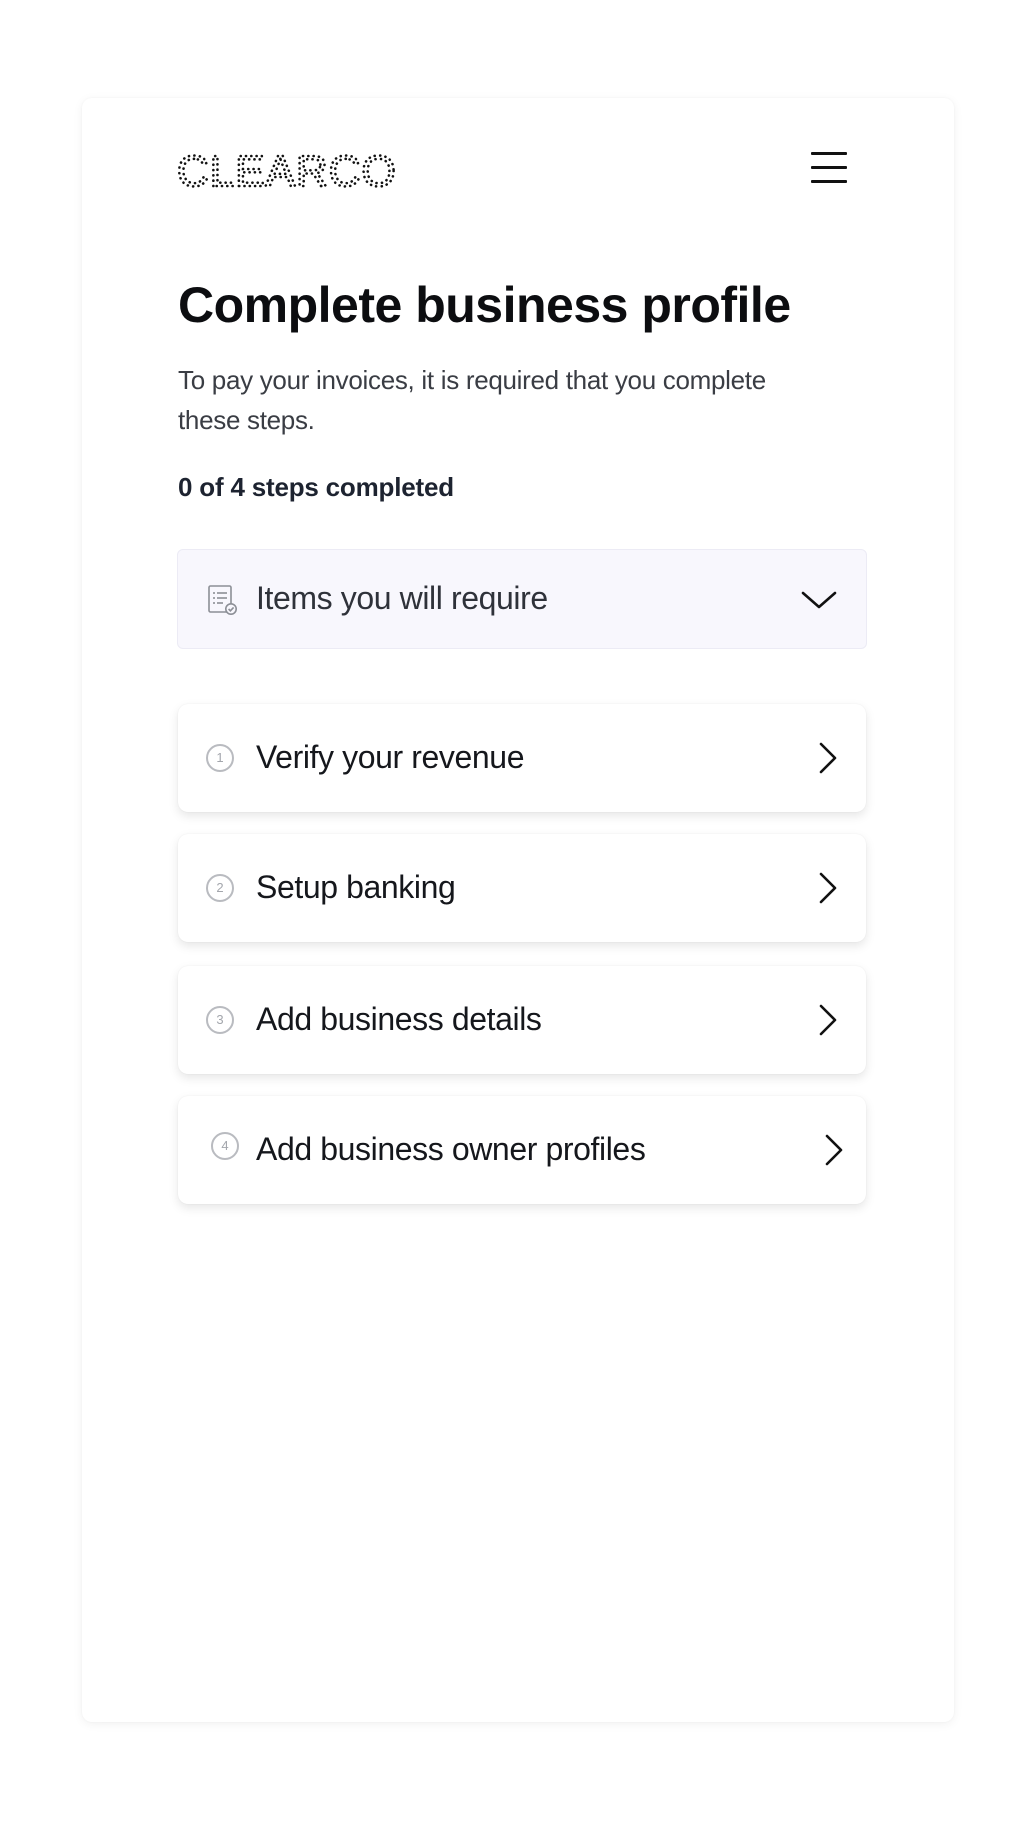 The image size is (1032, 1846). I want to click on step-label: Verify your revenue, so click(390, 757).